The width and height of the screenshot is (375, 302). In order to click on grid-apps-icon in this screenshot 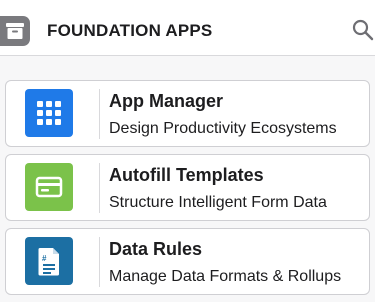, I will do `click(49, 113)`.